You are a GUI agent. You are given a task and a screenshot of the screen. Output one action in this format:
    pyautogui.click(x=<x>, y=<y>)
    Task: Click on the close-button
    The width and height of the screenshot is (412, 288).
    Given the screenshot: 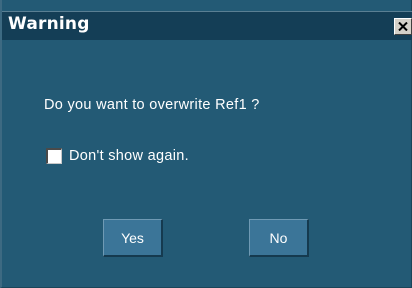 What is the action you would take?
    pyautogui.click(x=403, y=26)
    